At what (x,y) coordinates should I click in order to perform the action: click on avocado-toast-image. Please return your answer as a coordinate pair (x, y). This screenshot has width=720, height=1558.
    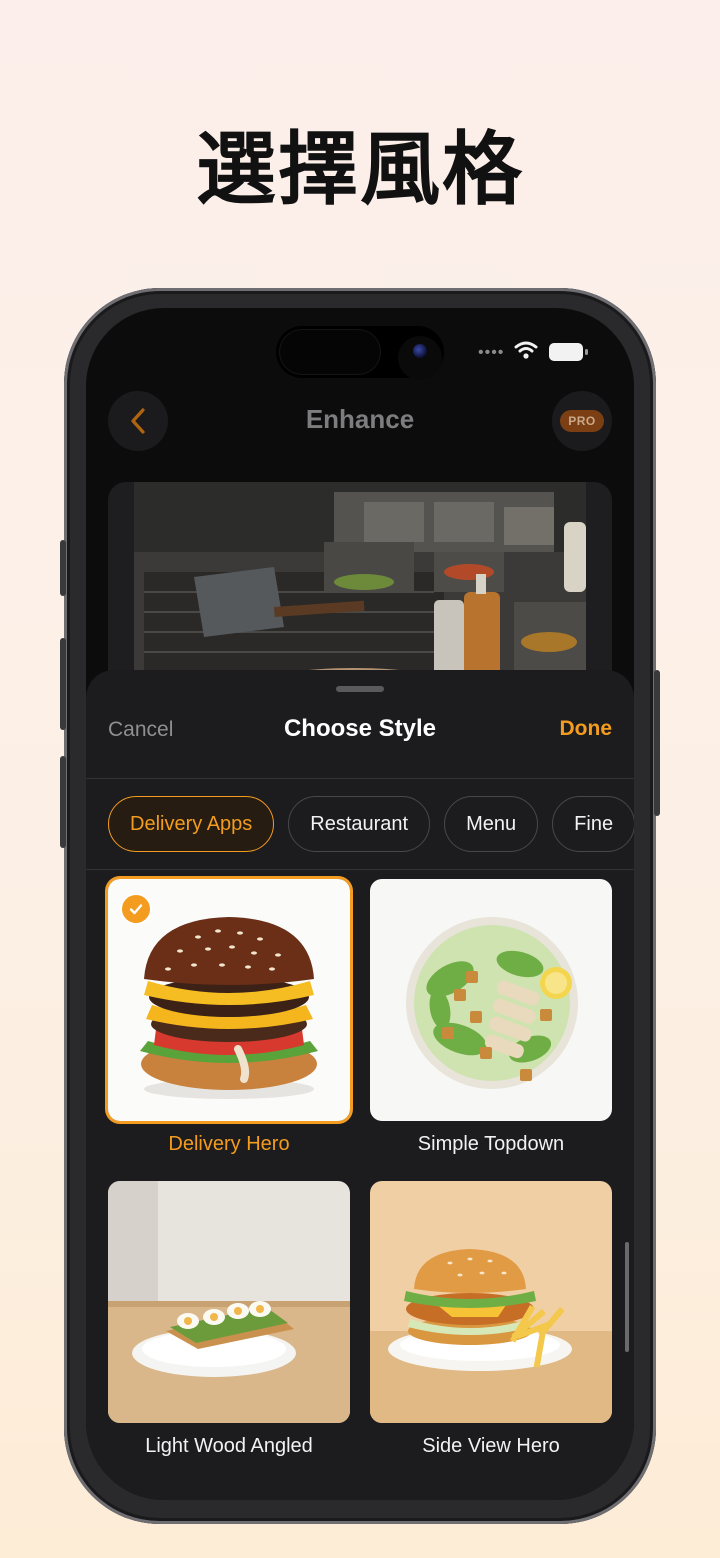
    Looking at the image, I should click on (229, 1302).